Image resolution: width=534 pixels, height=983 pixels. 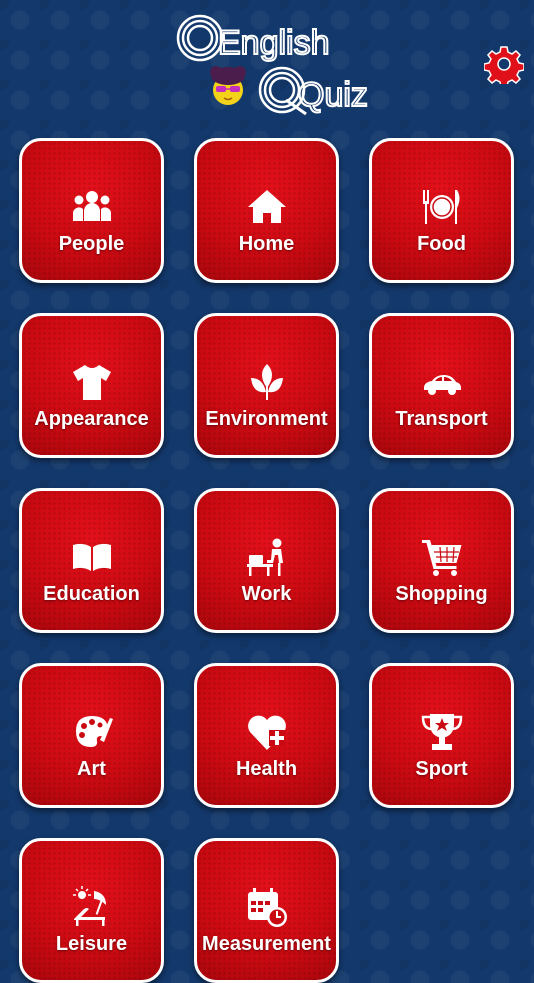 I want to click on category-transport-button: Transport, so click(x=441, y=385).